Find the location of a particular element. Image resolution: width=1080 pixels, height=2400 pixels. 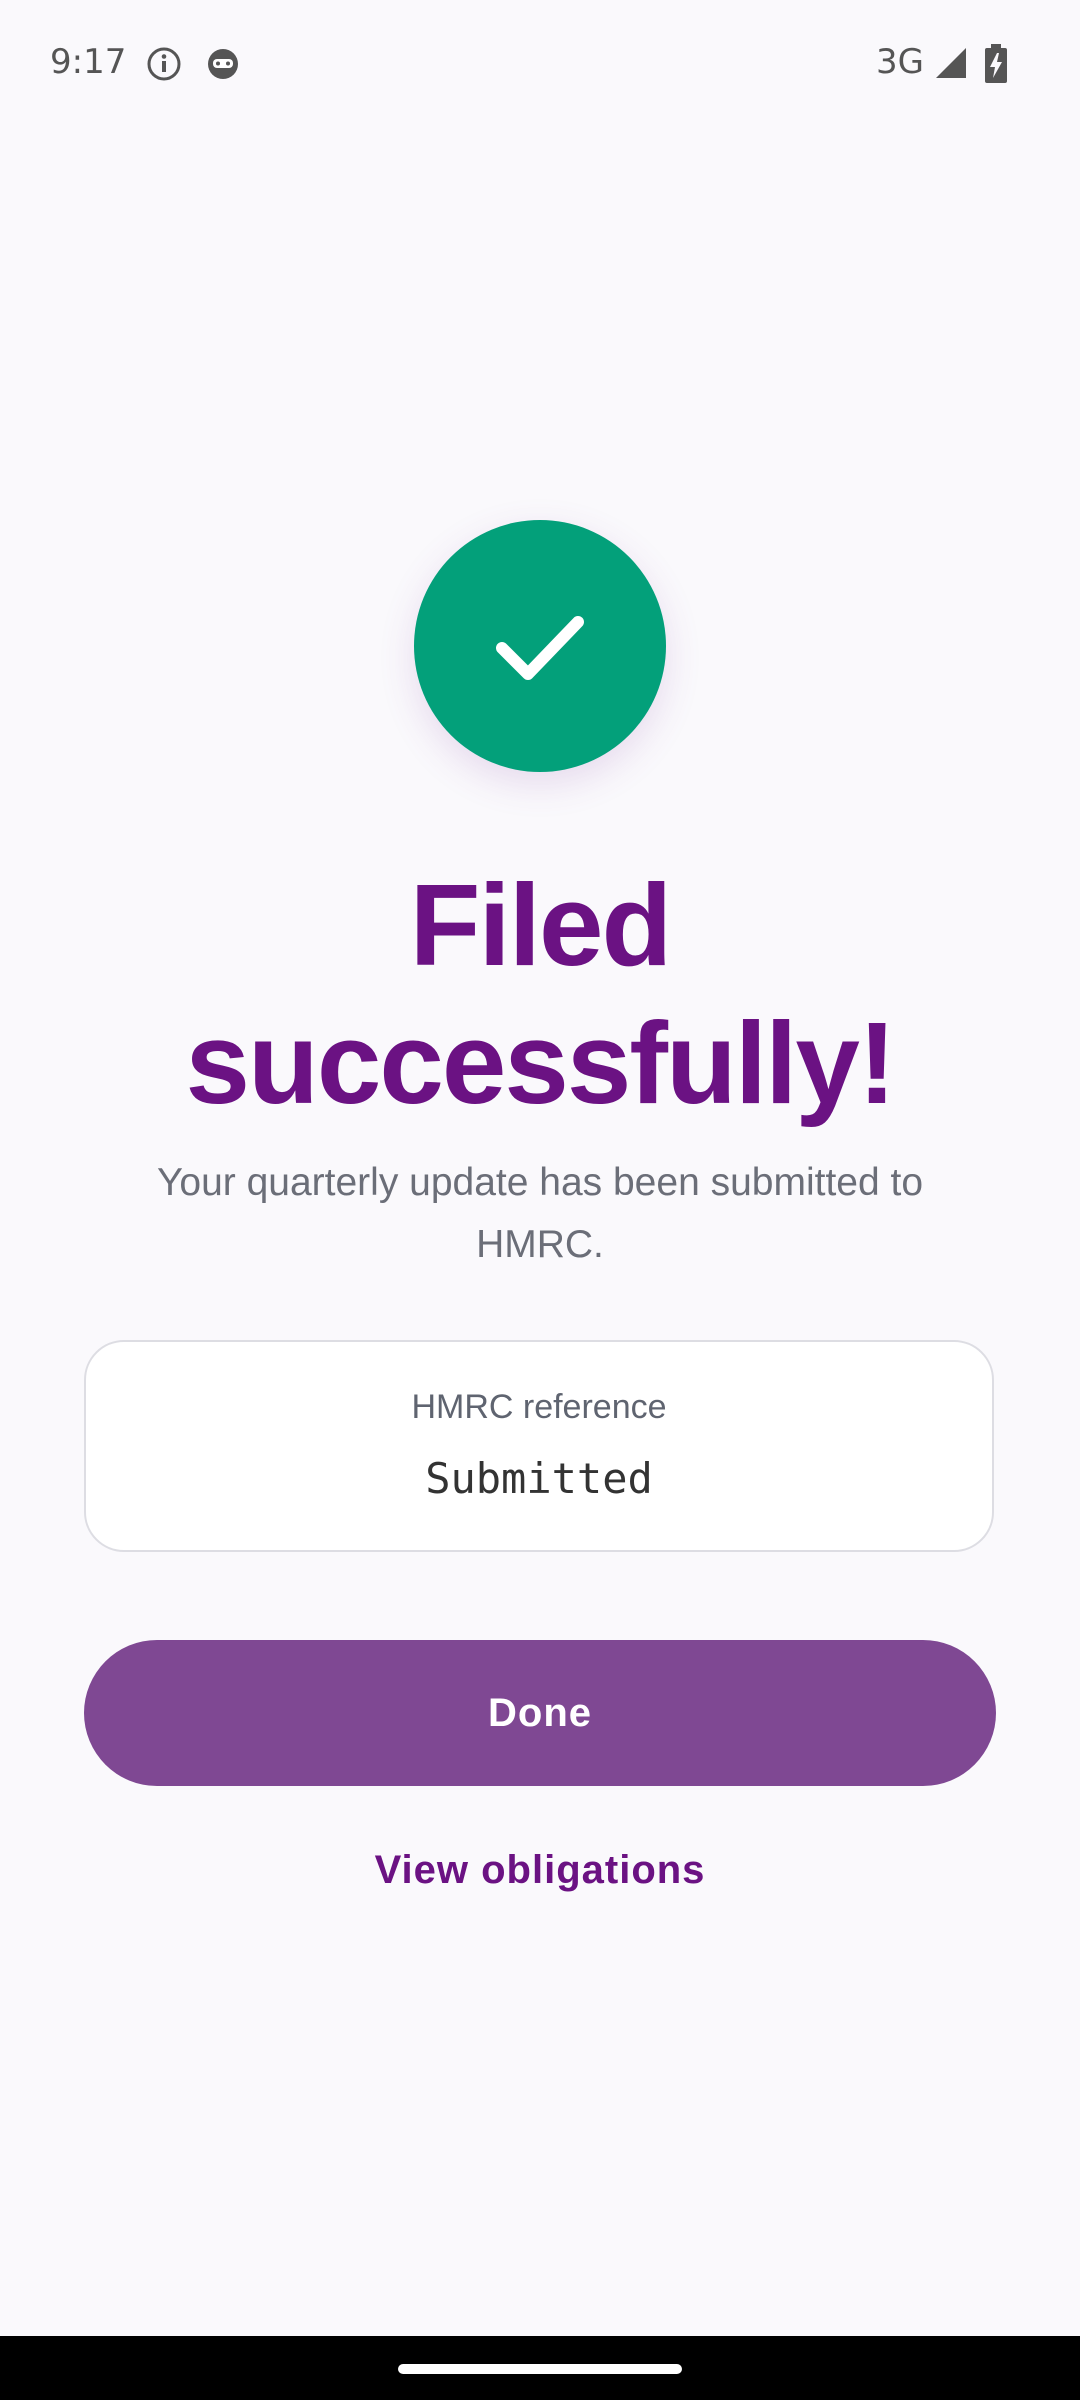

navigation-bar is located at coordinates (540, 2368).